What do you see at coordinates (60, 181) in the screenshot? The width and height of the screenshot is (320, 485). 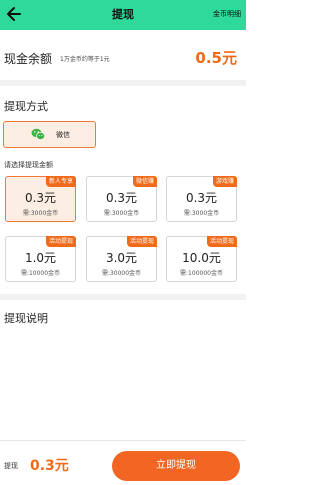 I see `amount-badge: 新人专享` at bounding box center [60, 181].